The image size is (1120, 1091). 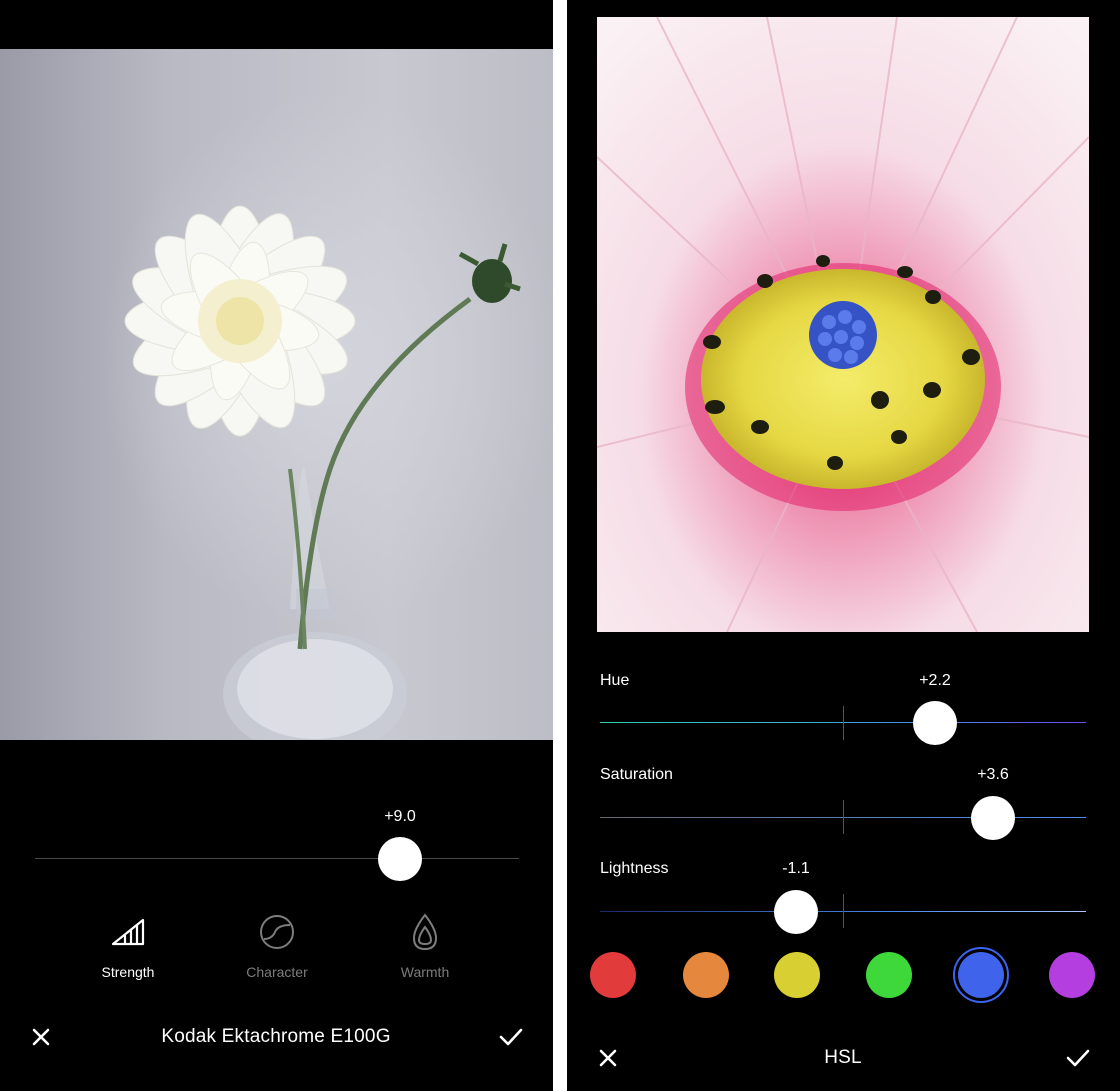 What do you see at coordinates (634, 868) in the screenshot?
I see `lightness-label: Lightness` at bounding box center [634, 868].